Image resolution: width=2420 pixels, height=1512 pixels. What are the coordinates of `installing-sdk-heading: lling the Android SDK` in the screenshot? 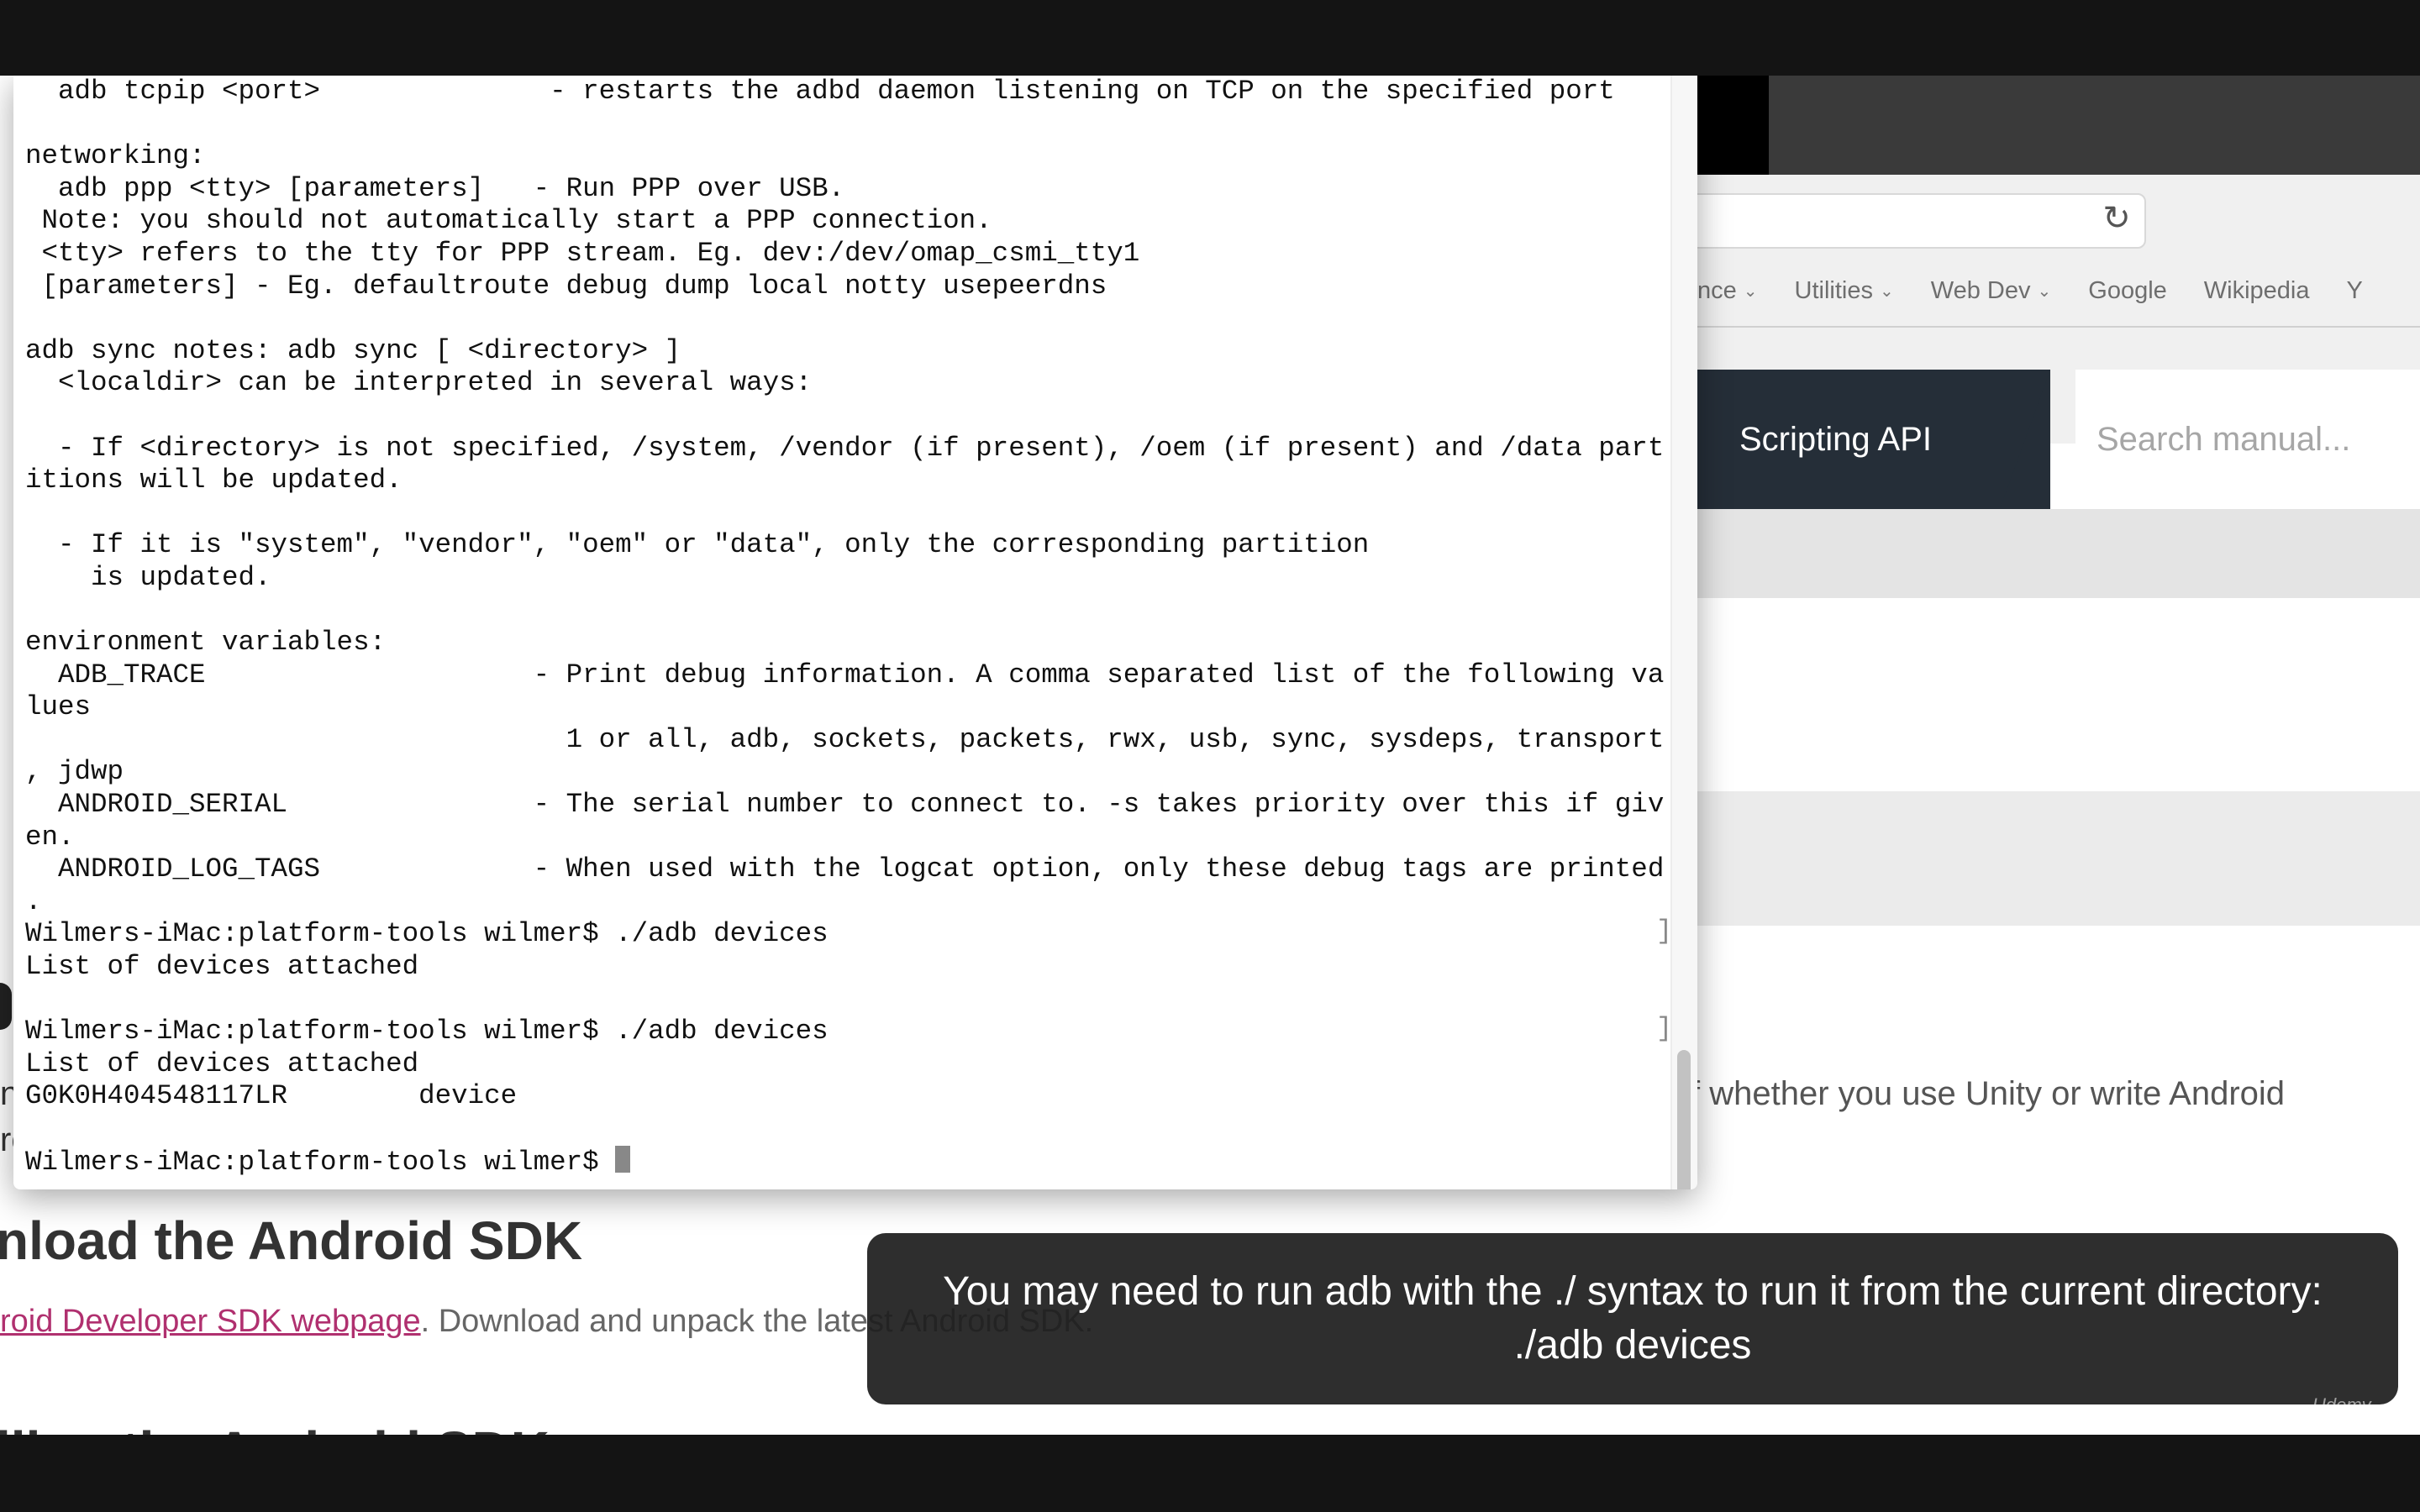 It's located at (275, 1427).